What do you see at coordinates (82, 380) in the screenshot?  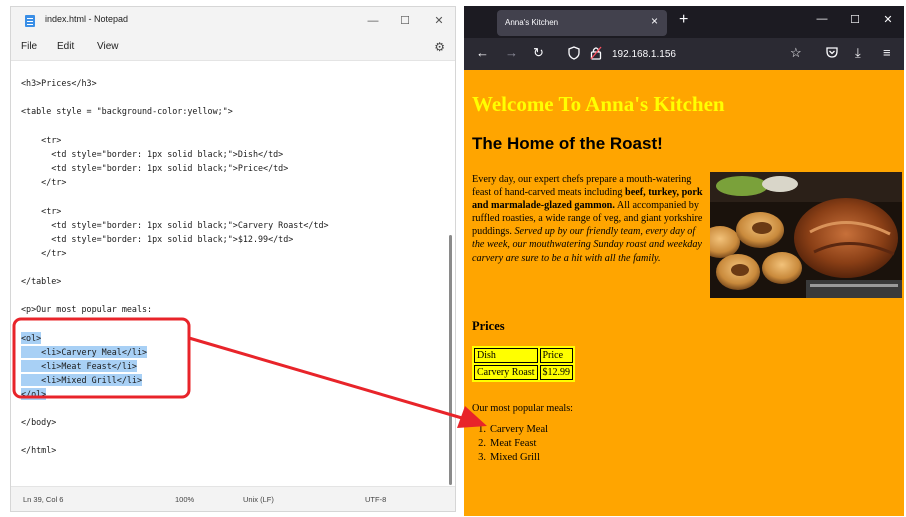 I see `selected-code-line: <li>Mixed Grill</li>` at bounding box center [82, 380].